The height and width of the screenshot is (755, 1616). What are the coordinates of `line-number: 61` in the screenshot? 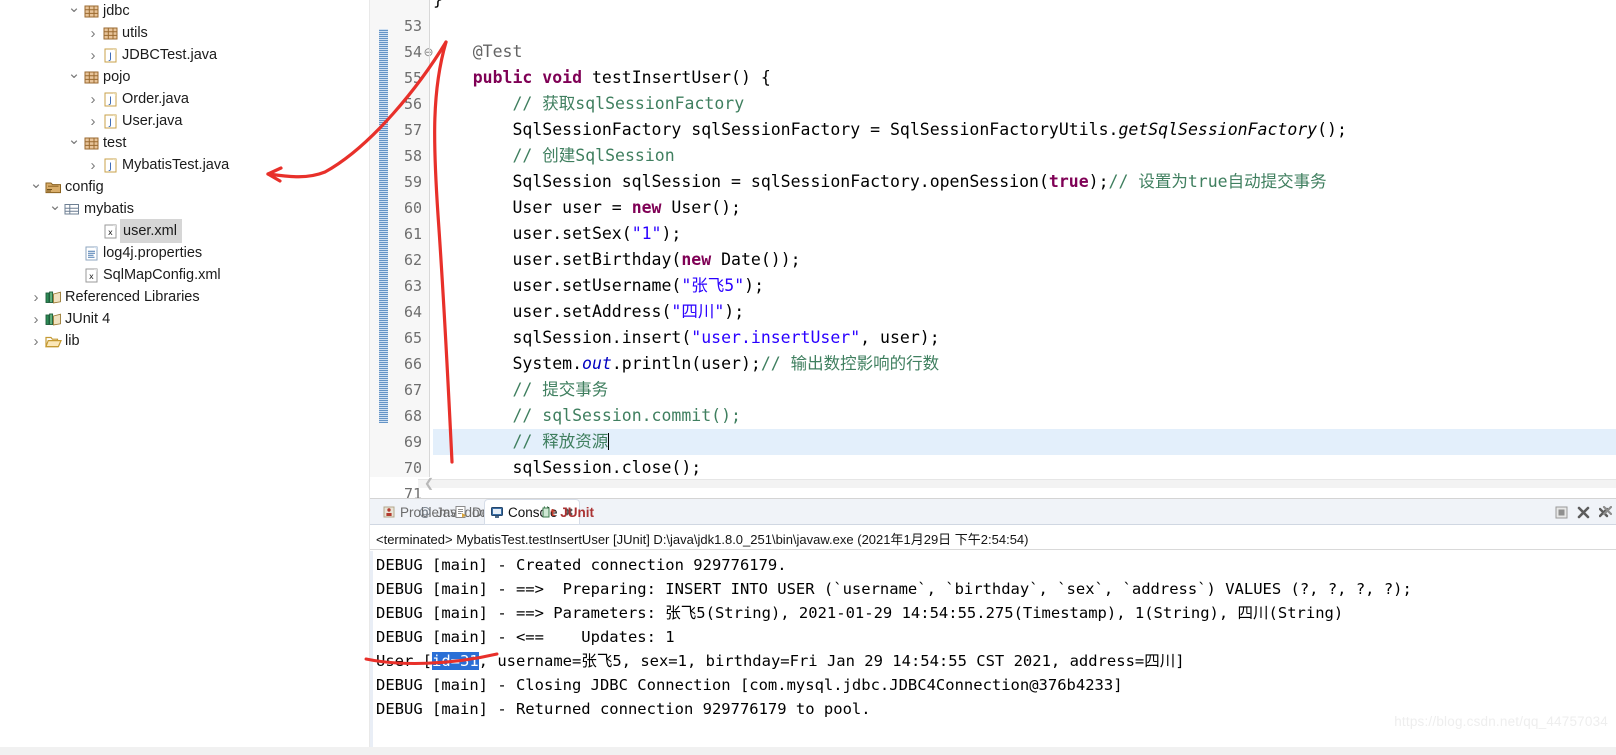 It's located at (412, 234).